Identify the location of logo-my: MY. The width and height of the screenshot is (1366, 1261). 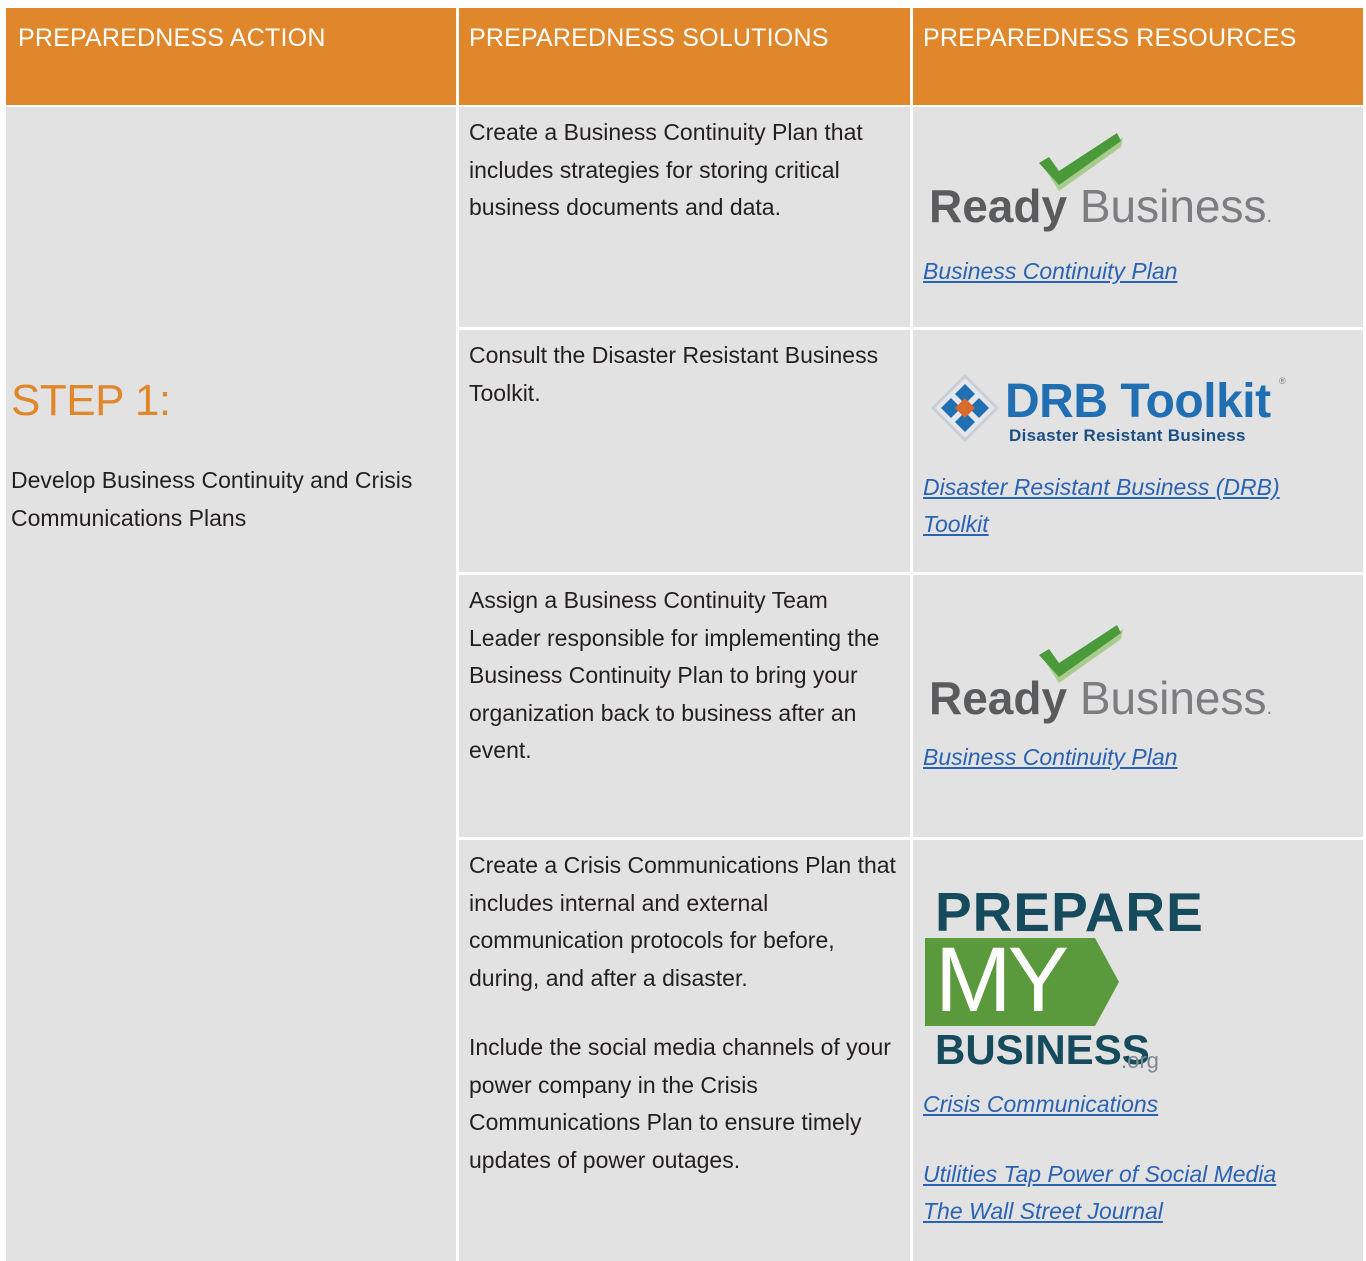
(1002, 980).